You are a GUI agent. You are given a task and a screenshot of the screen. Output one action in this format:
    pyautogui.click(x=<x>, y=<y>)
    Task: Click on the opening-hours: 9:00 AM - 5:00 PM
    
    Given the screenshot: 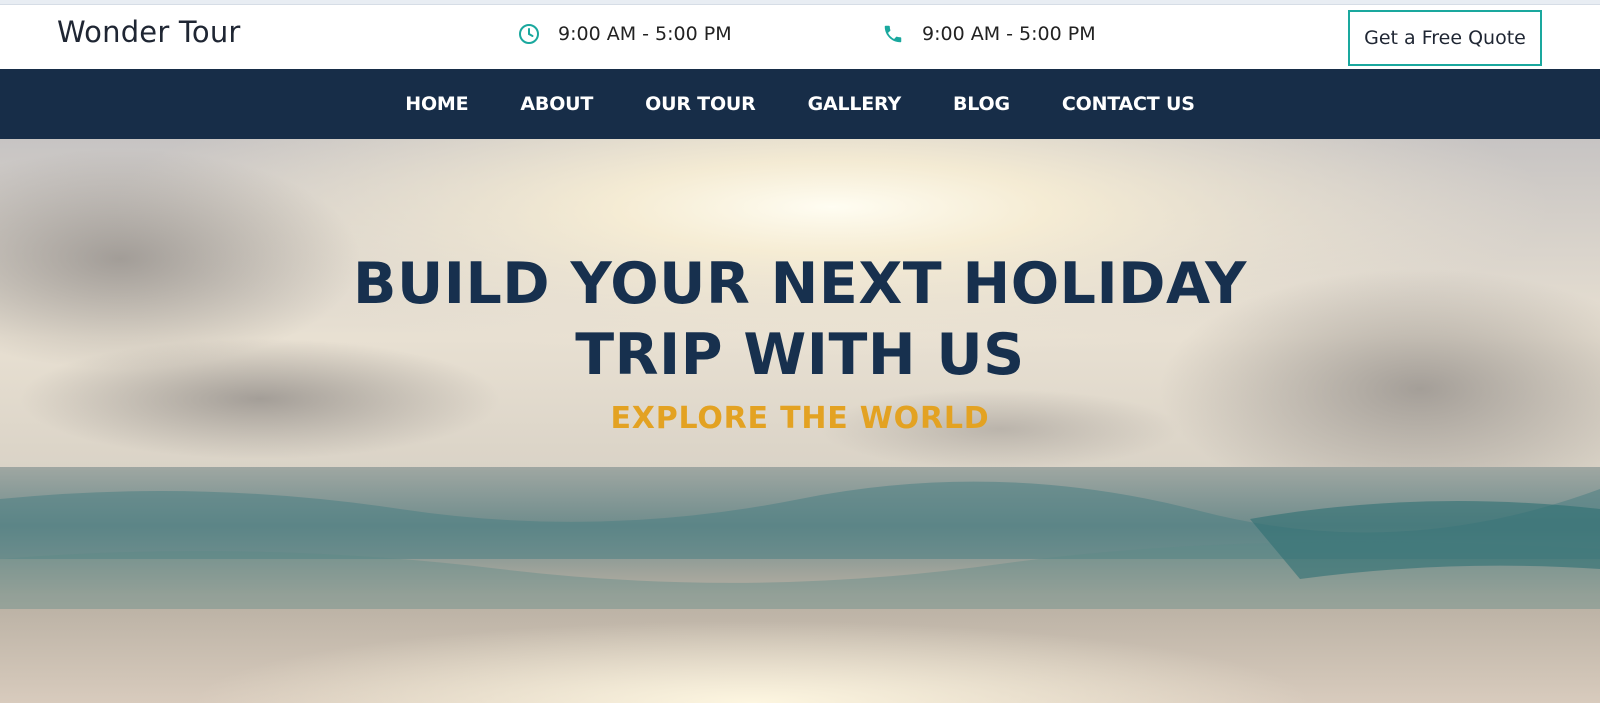 What is the action you would take?
    pyautogui.click(x=625, y=34)
    